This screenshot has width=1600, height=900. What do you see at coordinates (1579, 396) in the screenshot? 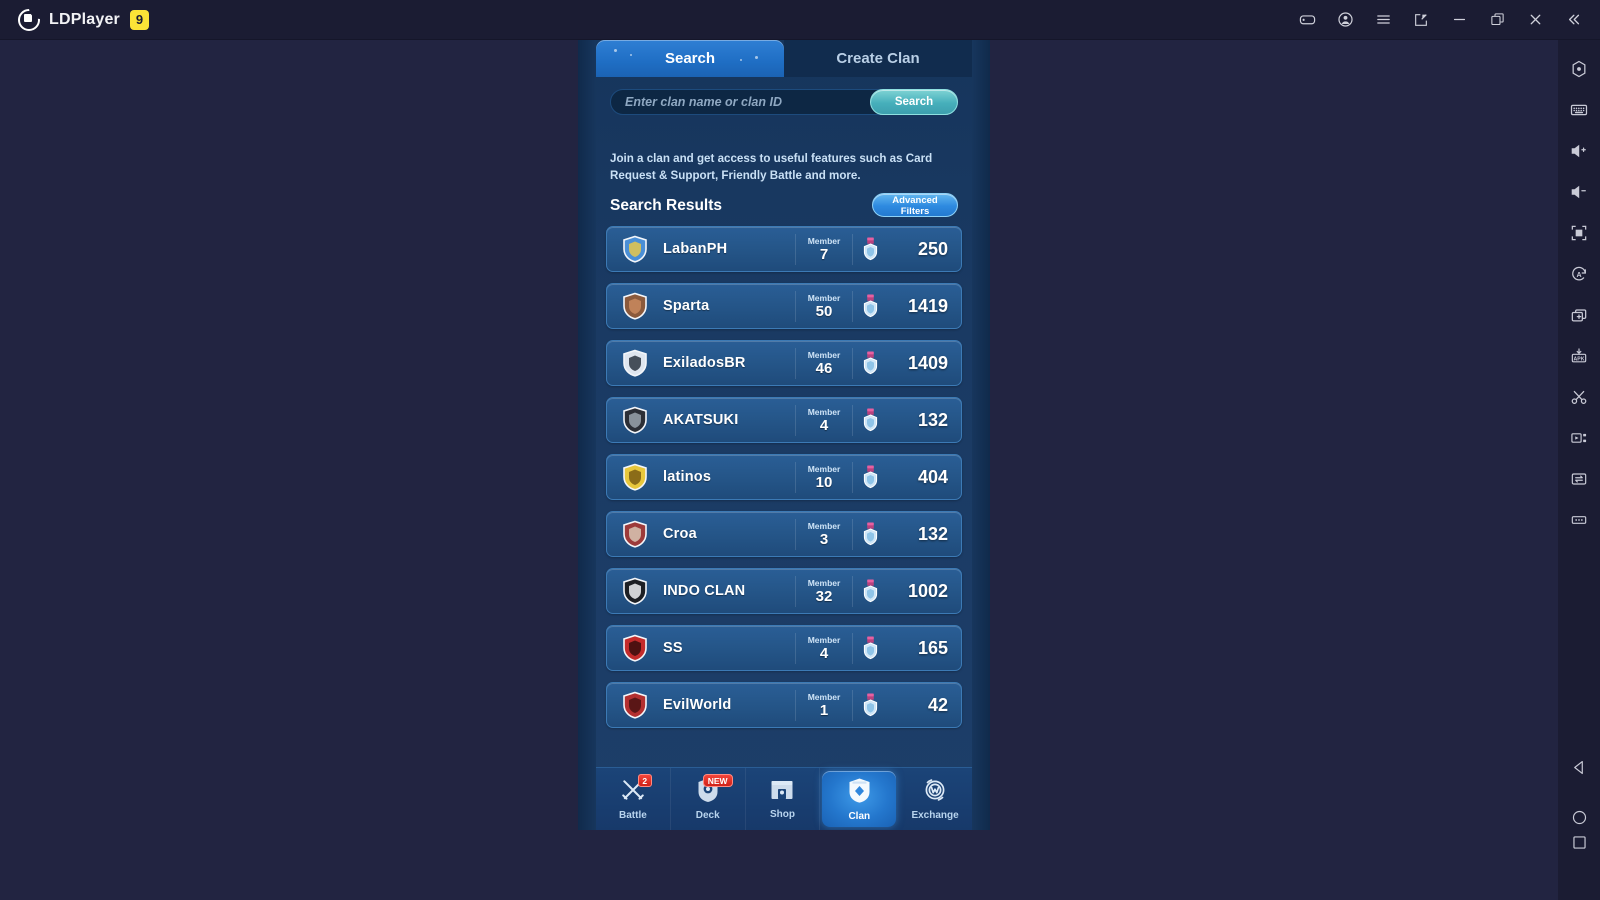
I see `scissors-icon` at bounding box center [1579, 396].